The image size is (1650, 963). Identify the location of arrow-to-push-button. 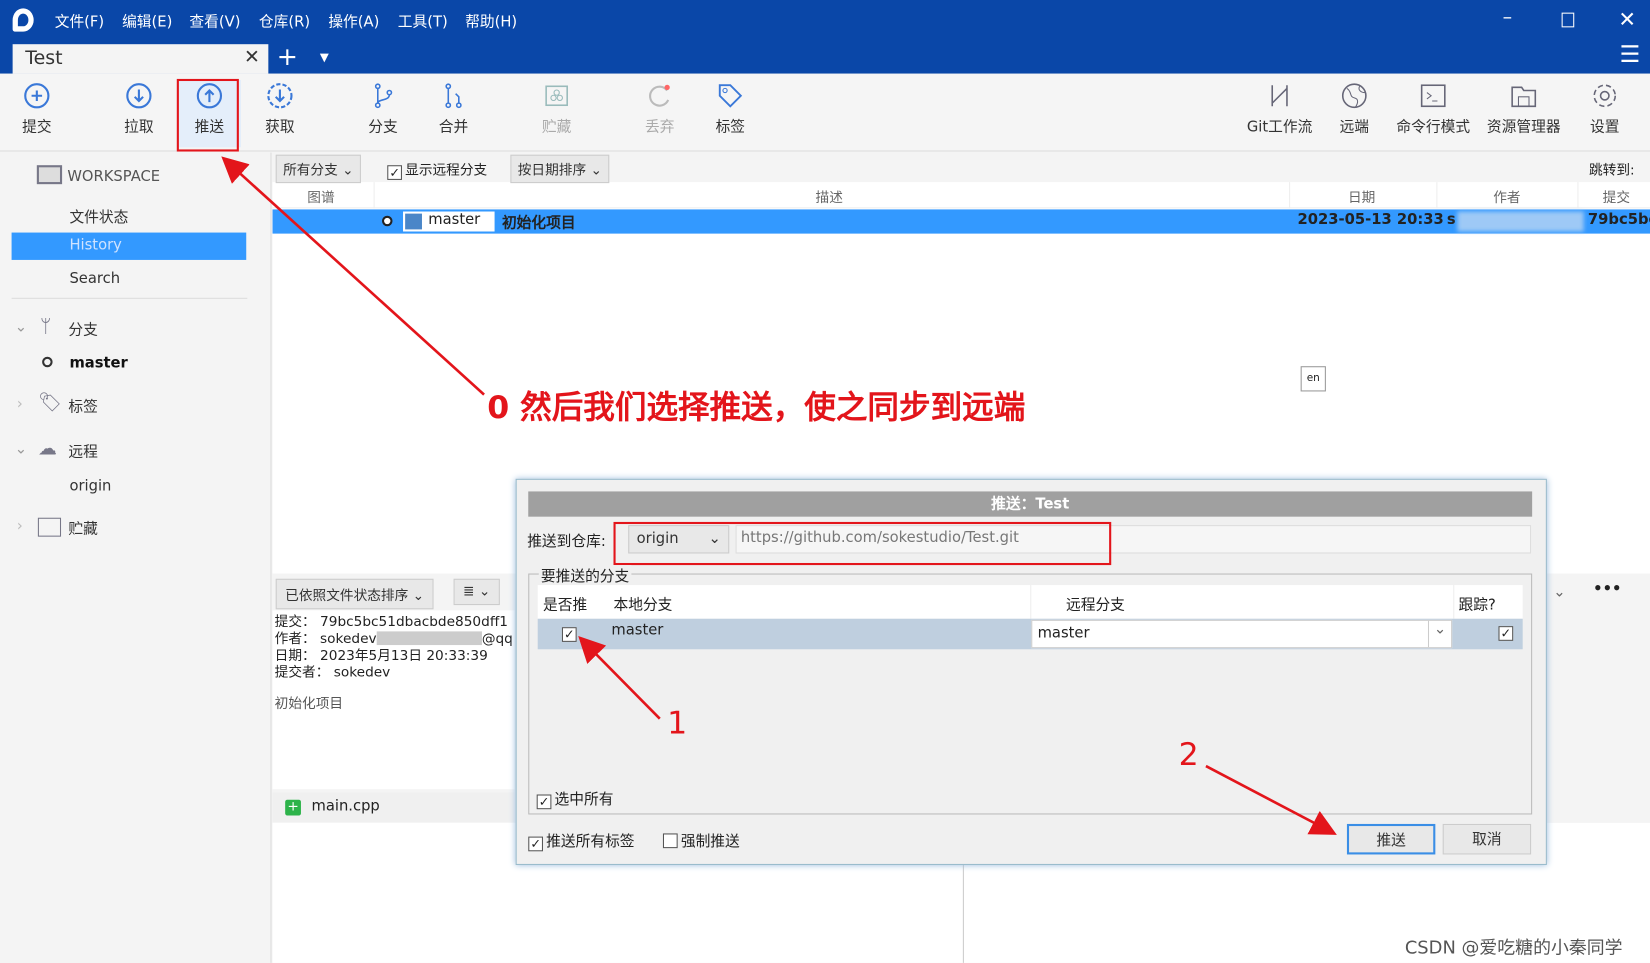
(353, 276).